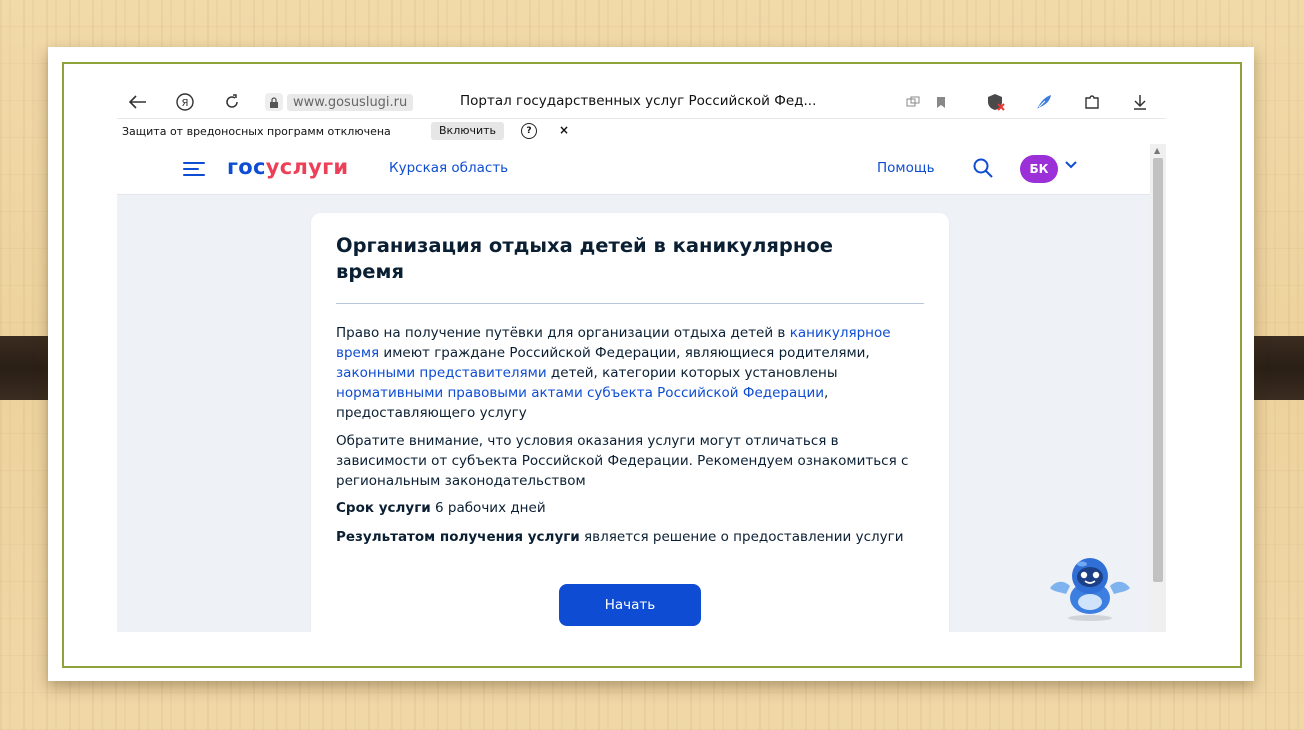 The width and height of the screenshot is (1304, 730). I want to click on reader-mode-icon, so click(913, 102).